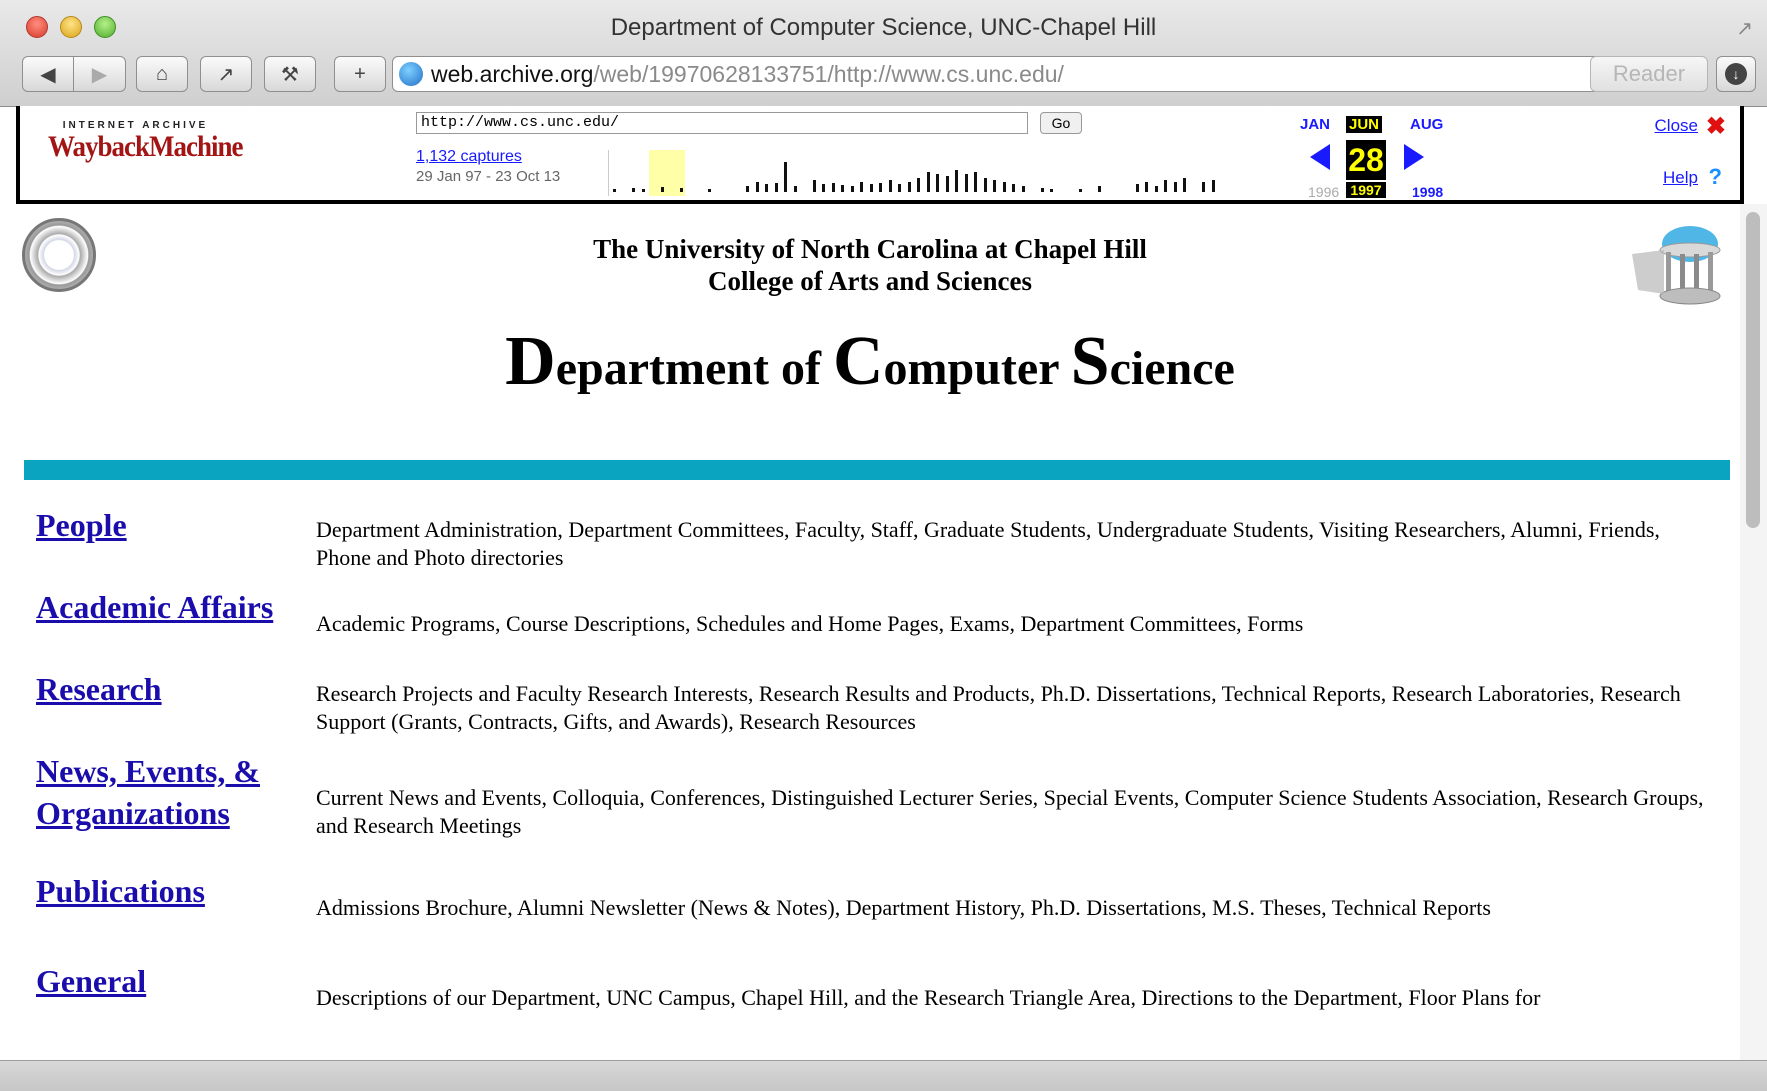 The image size is (1767, 1091). What do you see at coordinates (488, 176) in the screenshot?
I see `capture-range: 29 Jan 97 - 23 Oct 13` at bounding box center [488, 176].